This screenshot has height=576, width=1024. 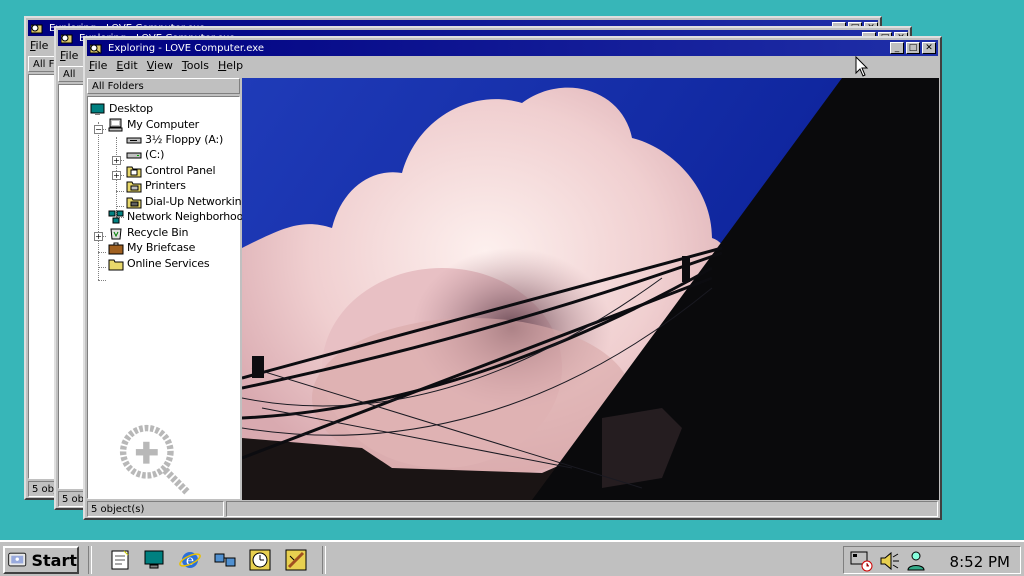 What do you see at coordinates (134, 186) in the screenshot?
I see `printer-folder-icon` at bounding box center [134, 186].